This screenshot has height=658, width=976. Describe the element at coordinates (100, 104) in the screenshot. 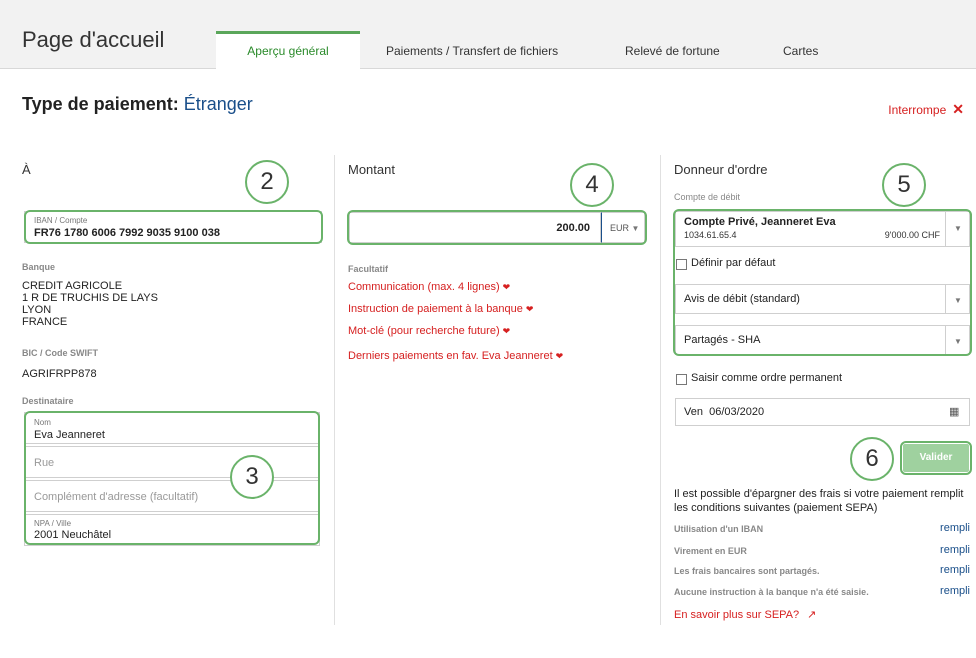

I see `payment-type-label: Type de paiement:` at that location.